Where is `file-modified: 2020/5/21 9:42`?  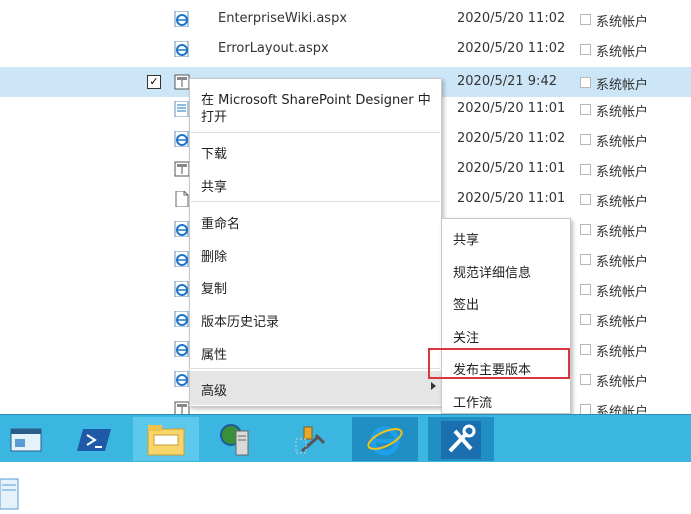
file-modified: 2020/5/21 9:42 is located at coordinates (507, 81).